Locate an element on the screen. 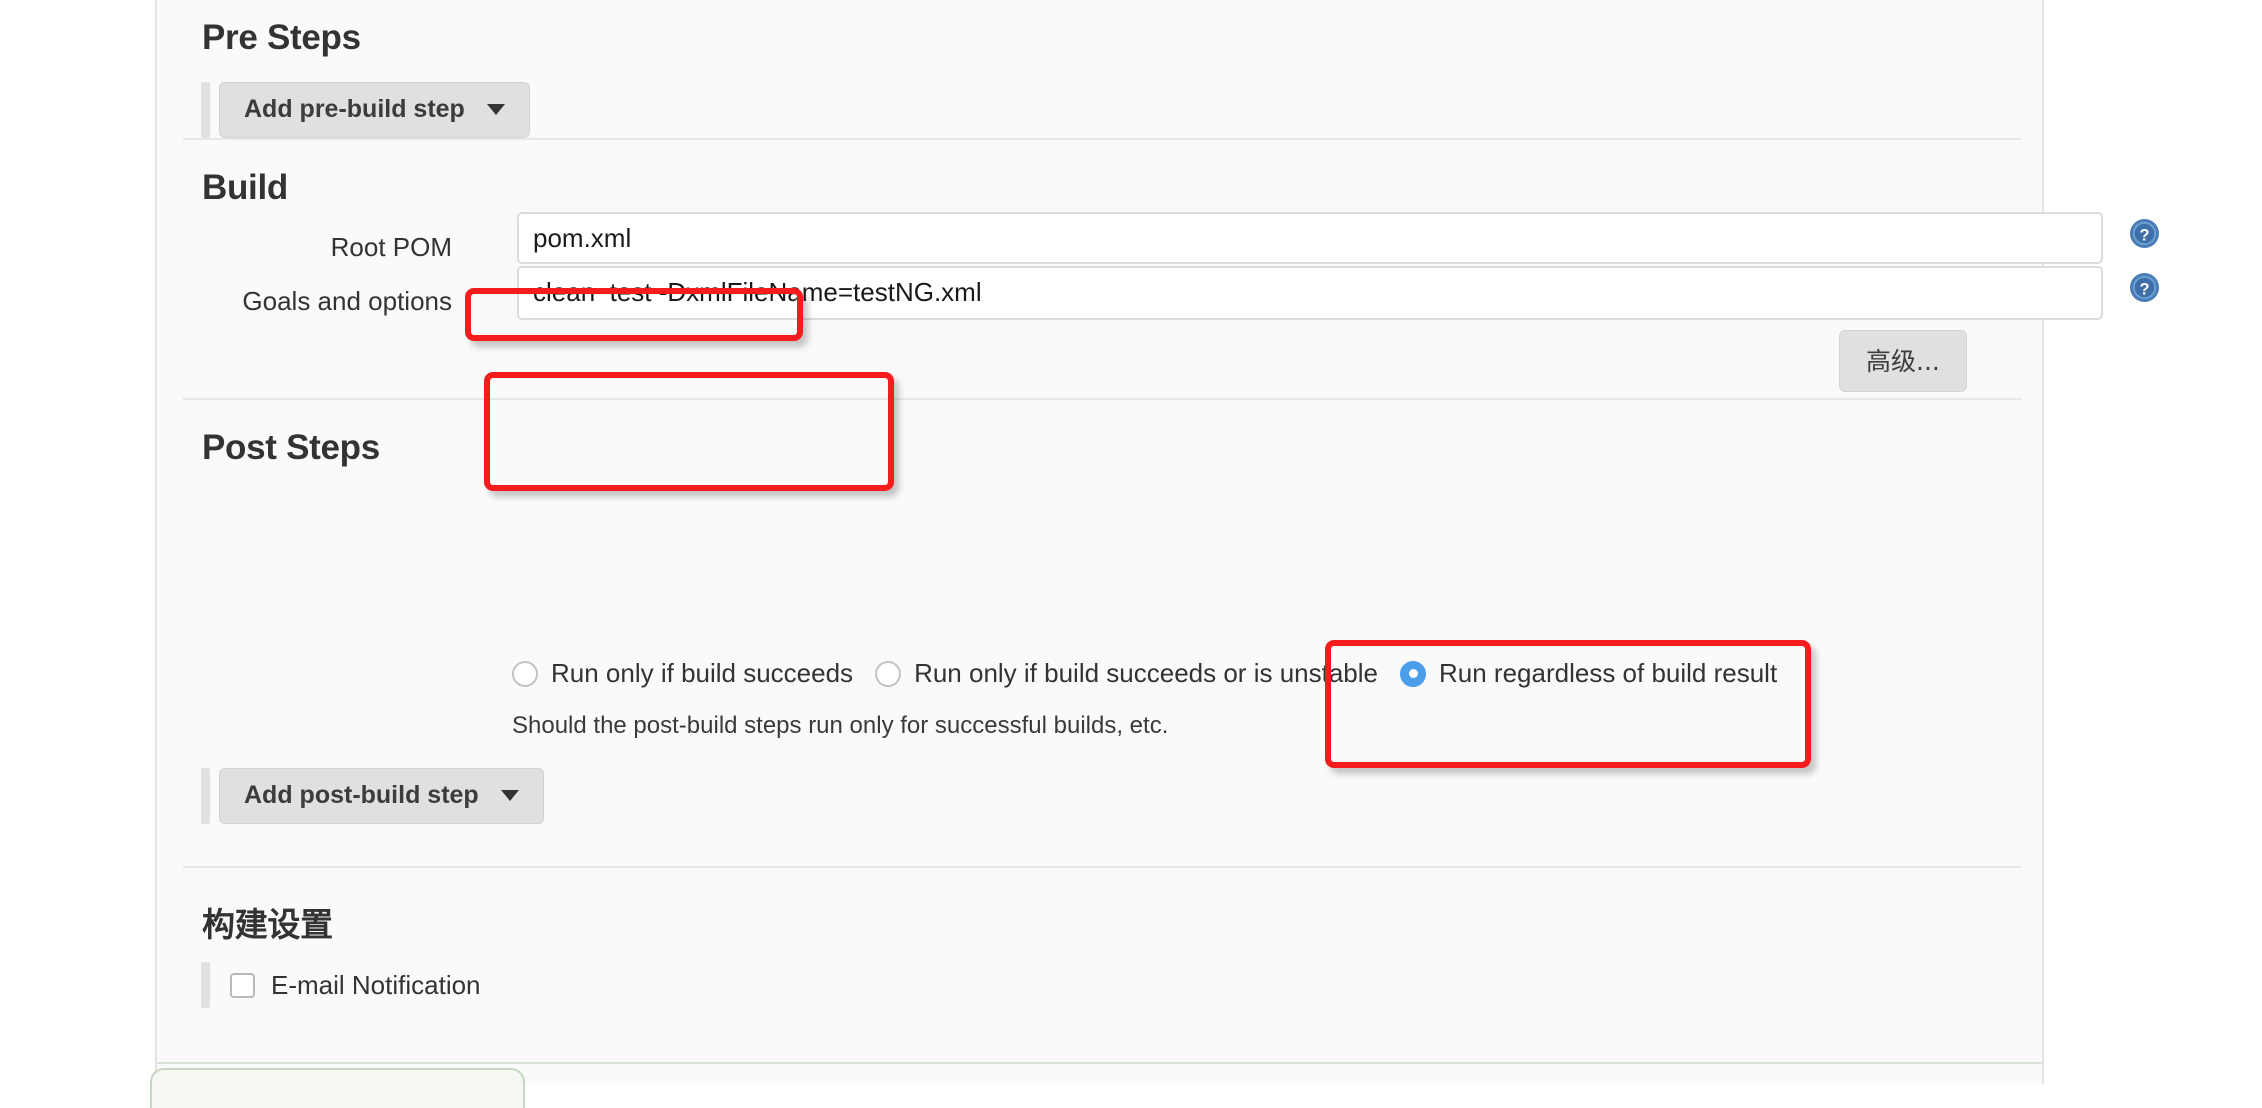  add-pre-build-step-label: Add pre-build step is located at coordinates (354, 109).